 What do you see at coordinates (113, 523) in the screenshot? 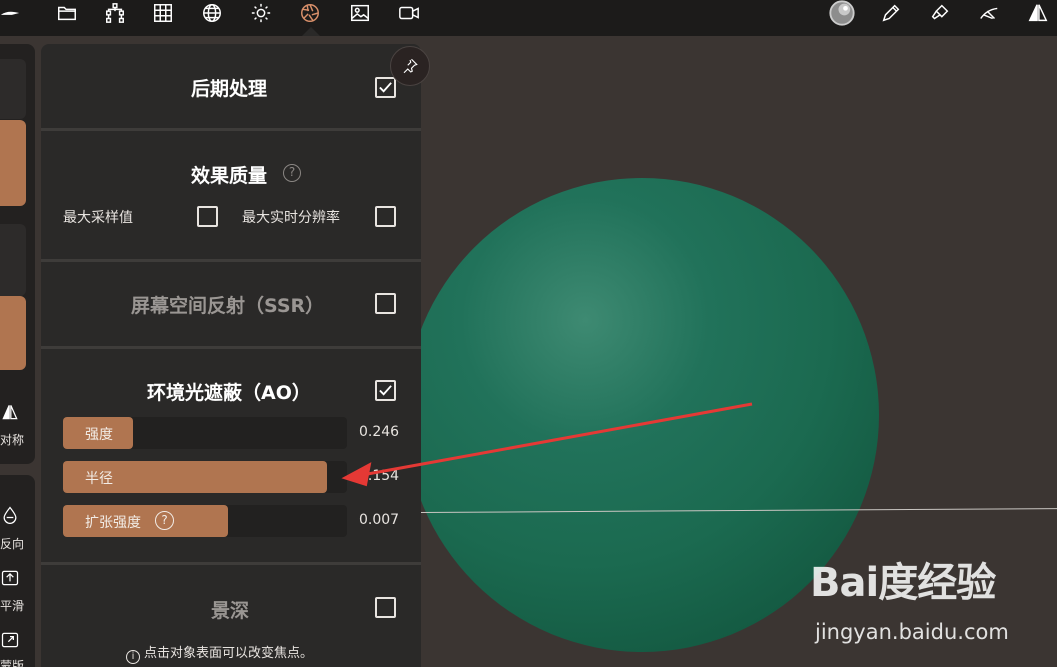
I see `slider-label: 扩张强度` at bounding box center [113, 523].